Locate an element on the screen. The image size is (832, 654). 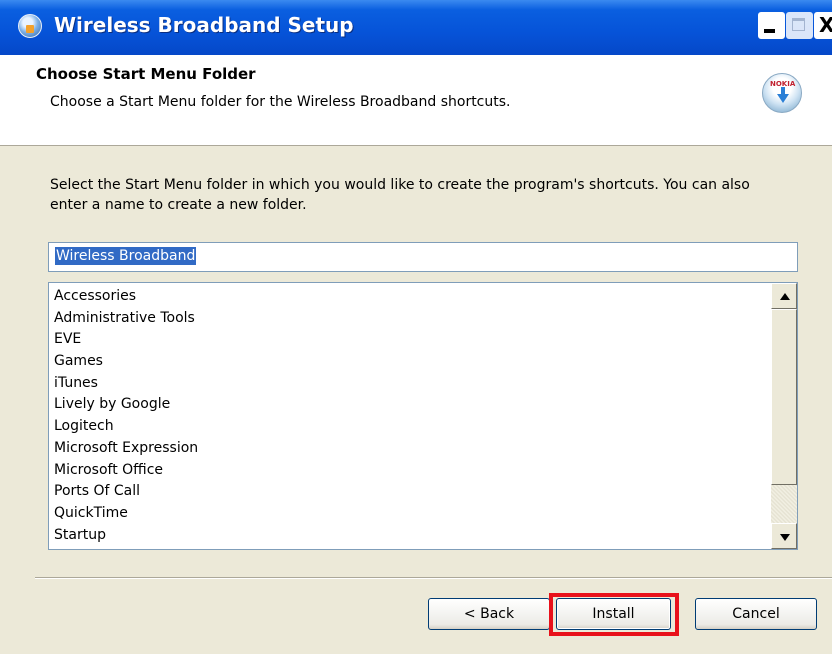
download-arrow-icon is located at coordinates (783, 95).